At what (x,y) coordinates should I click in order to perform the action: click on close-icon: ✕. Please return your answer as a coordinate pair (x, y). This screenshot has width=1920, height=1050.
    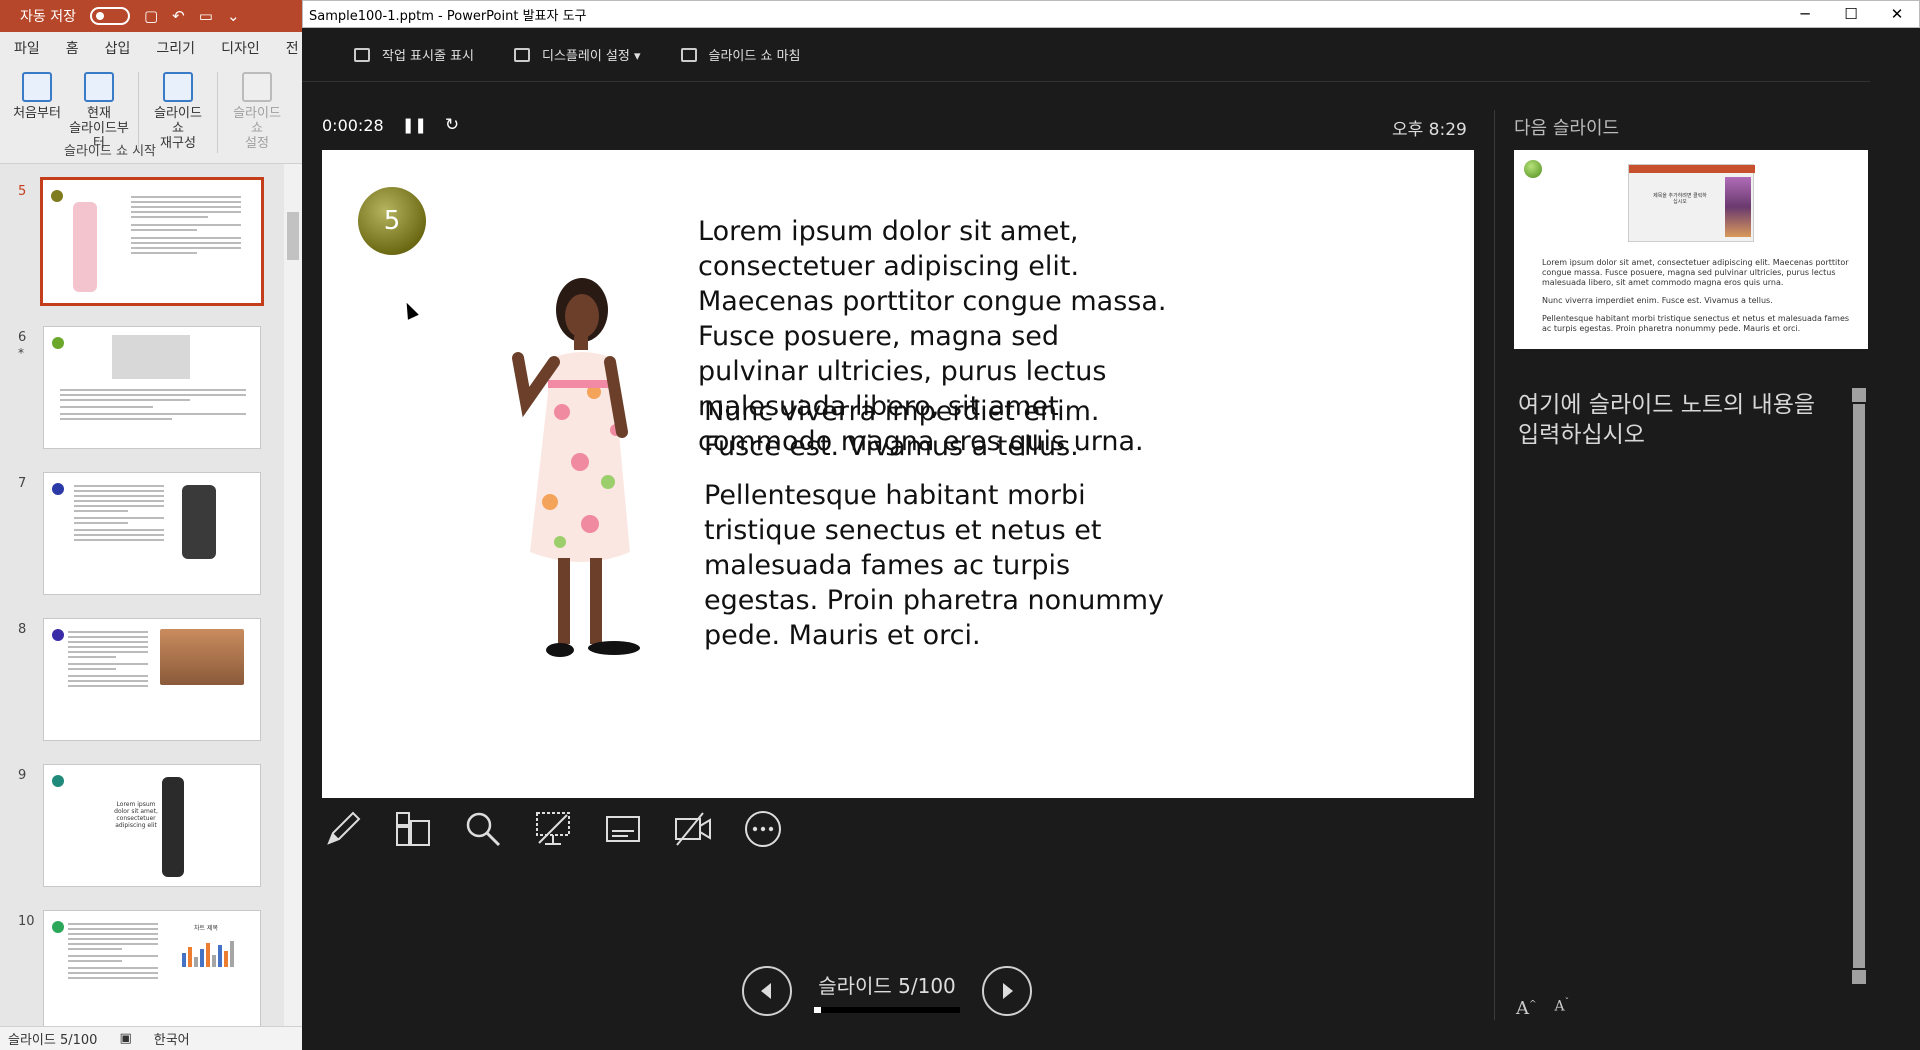
    Looking at the image, I should click on (1897, 14).